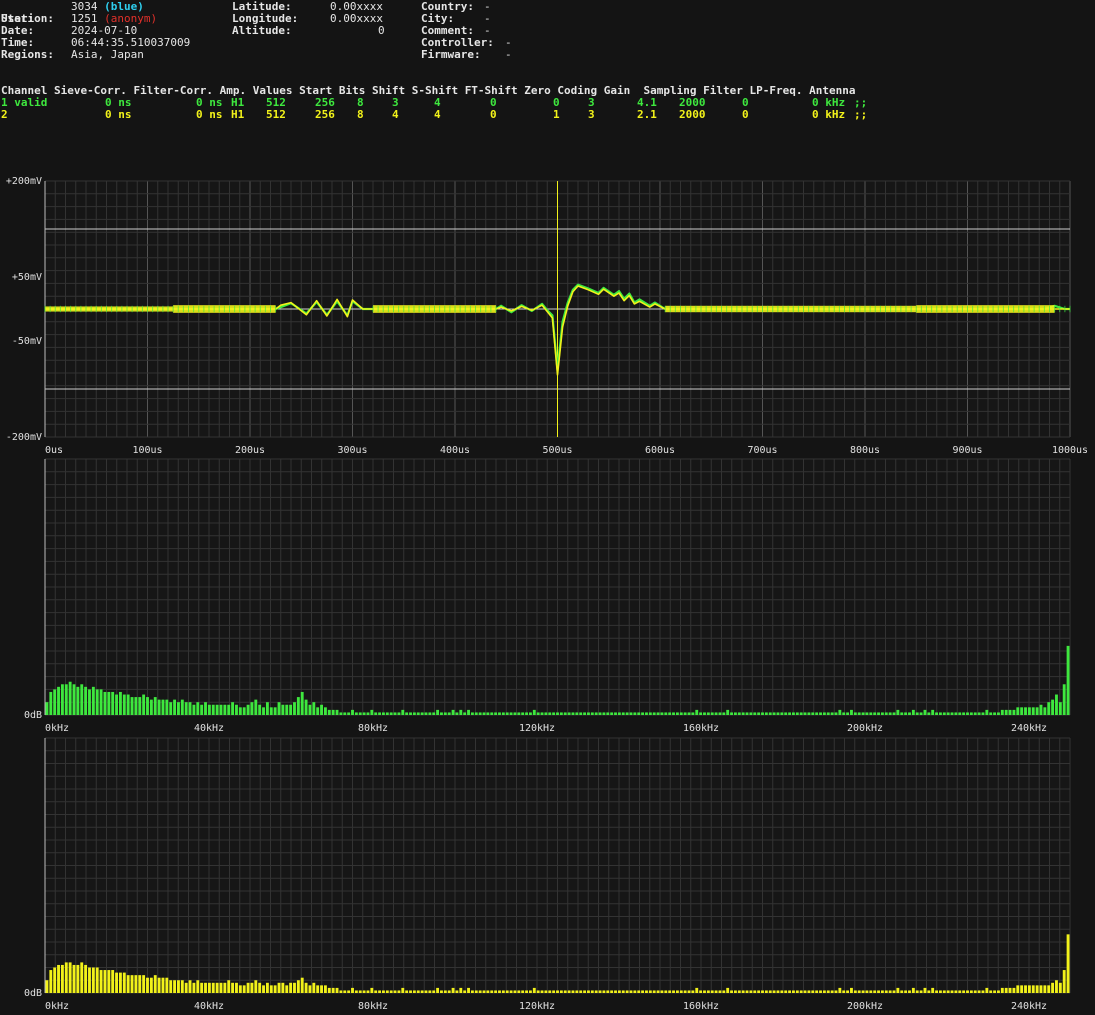 The width and height of the screenshot is (1095, 1015). What do you see at coordinates (865, 1006) in the screenshot?
I see `spectrum-channel2-x-tick-label: 200kHz` at bounding box center [865, 1006].